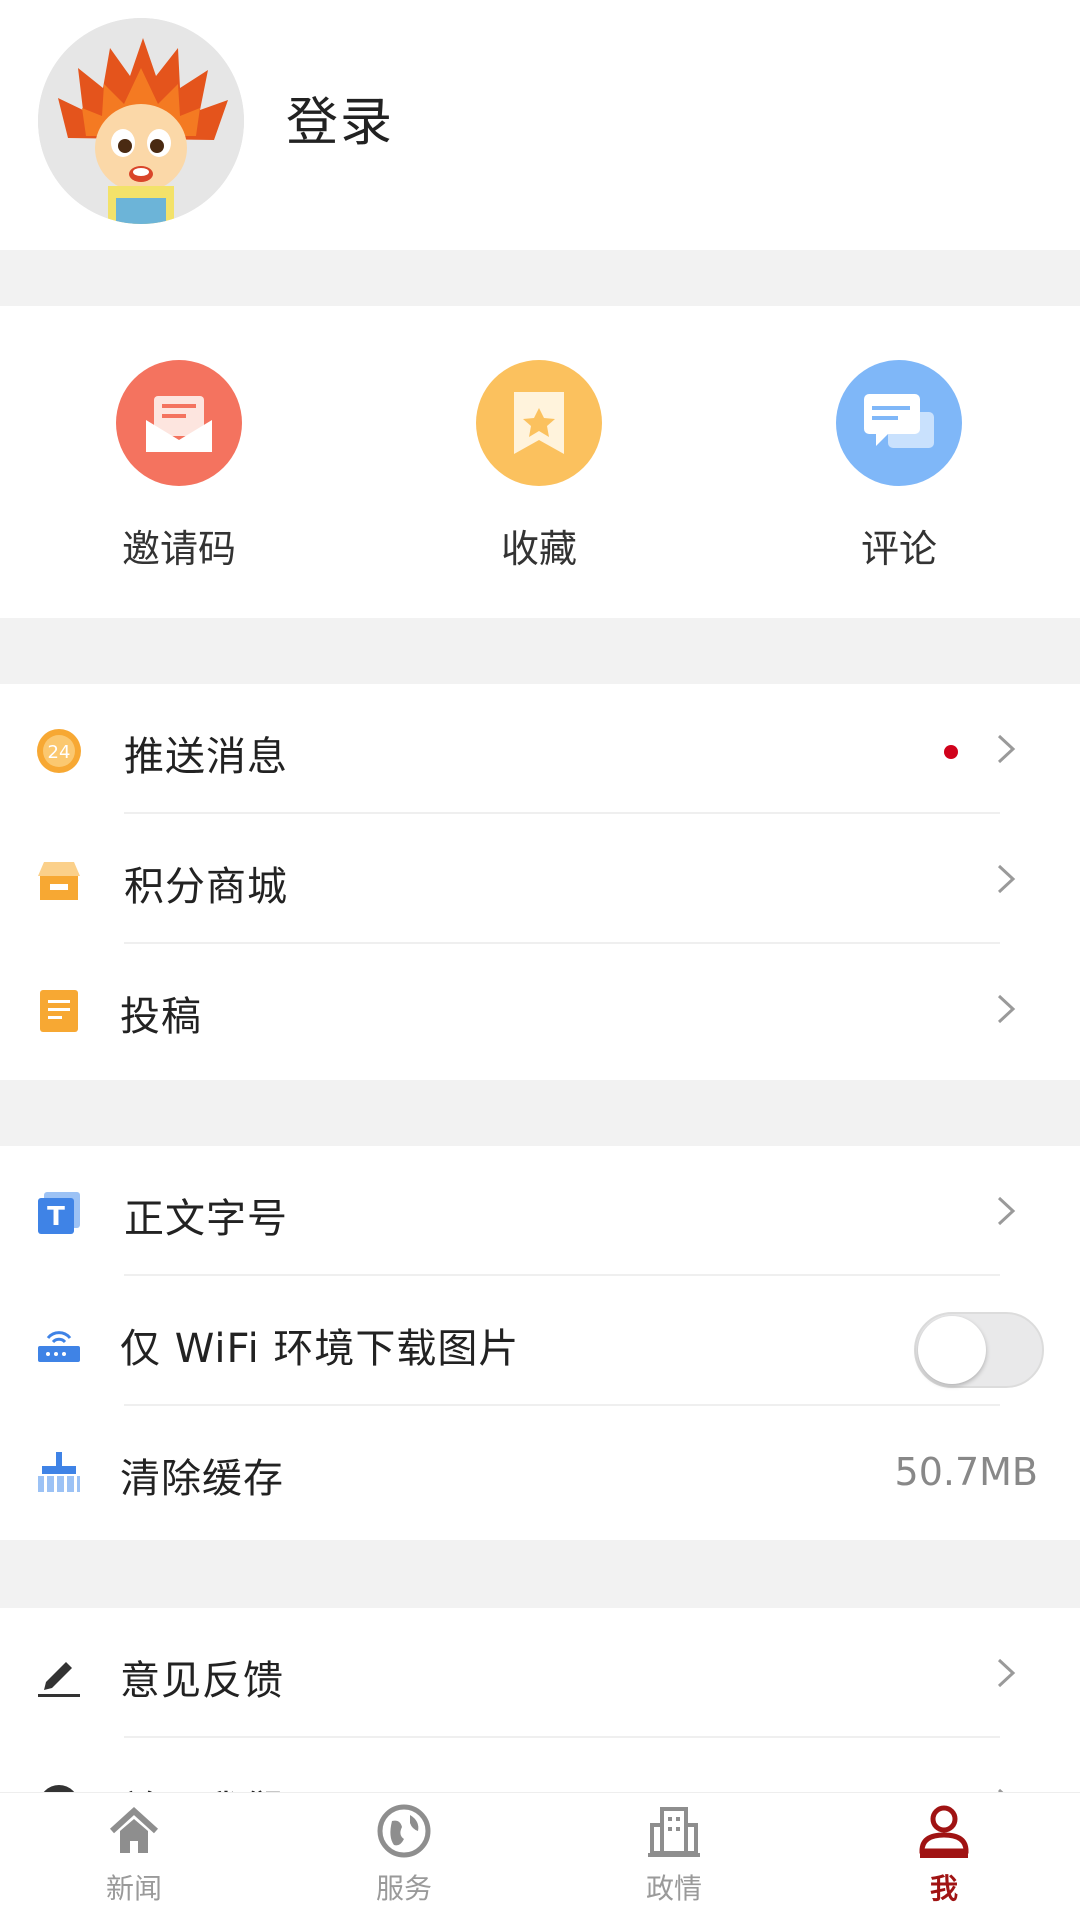  Describe the element at coordinates (944, 1831) in the screenshot. I see `user-icon` at that location.